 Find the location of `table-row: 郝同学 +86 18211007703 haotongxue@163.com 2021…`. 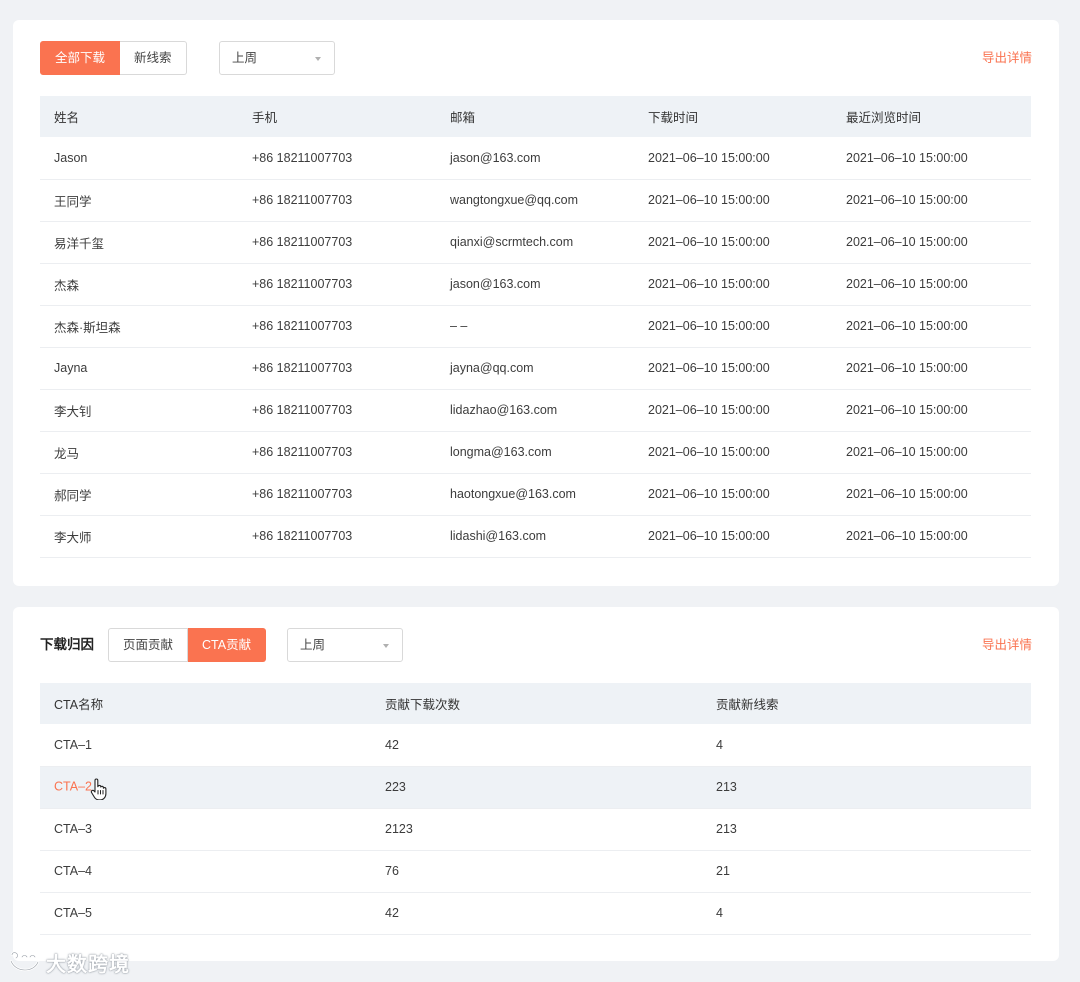

table-row: 郝同学 +86 18211007703 haotongxue@163.com 2021… is located at coordinates (535, 494).